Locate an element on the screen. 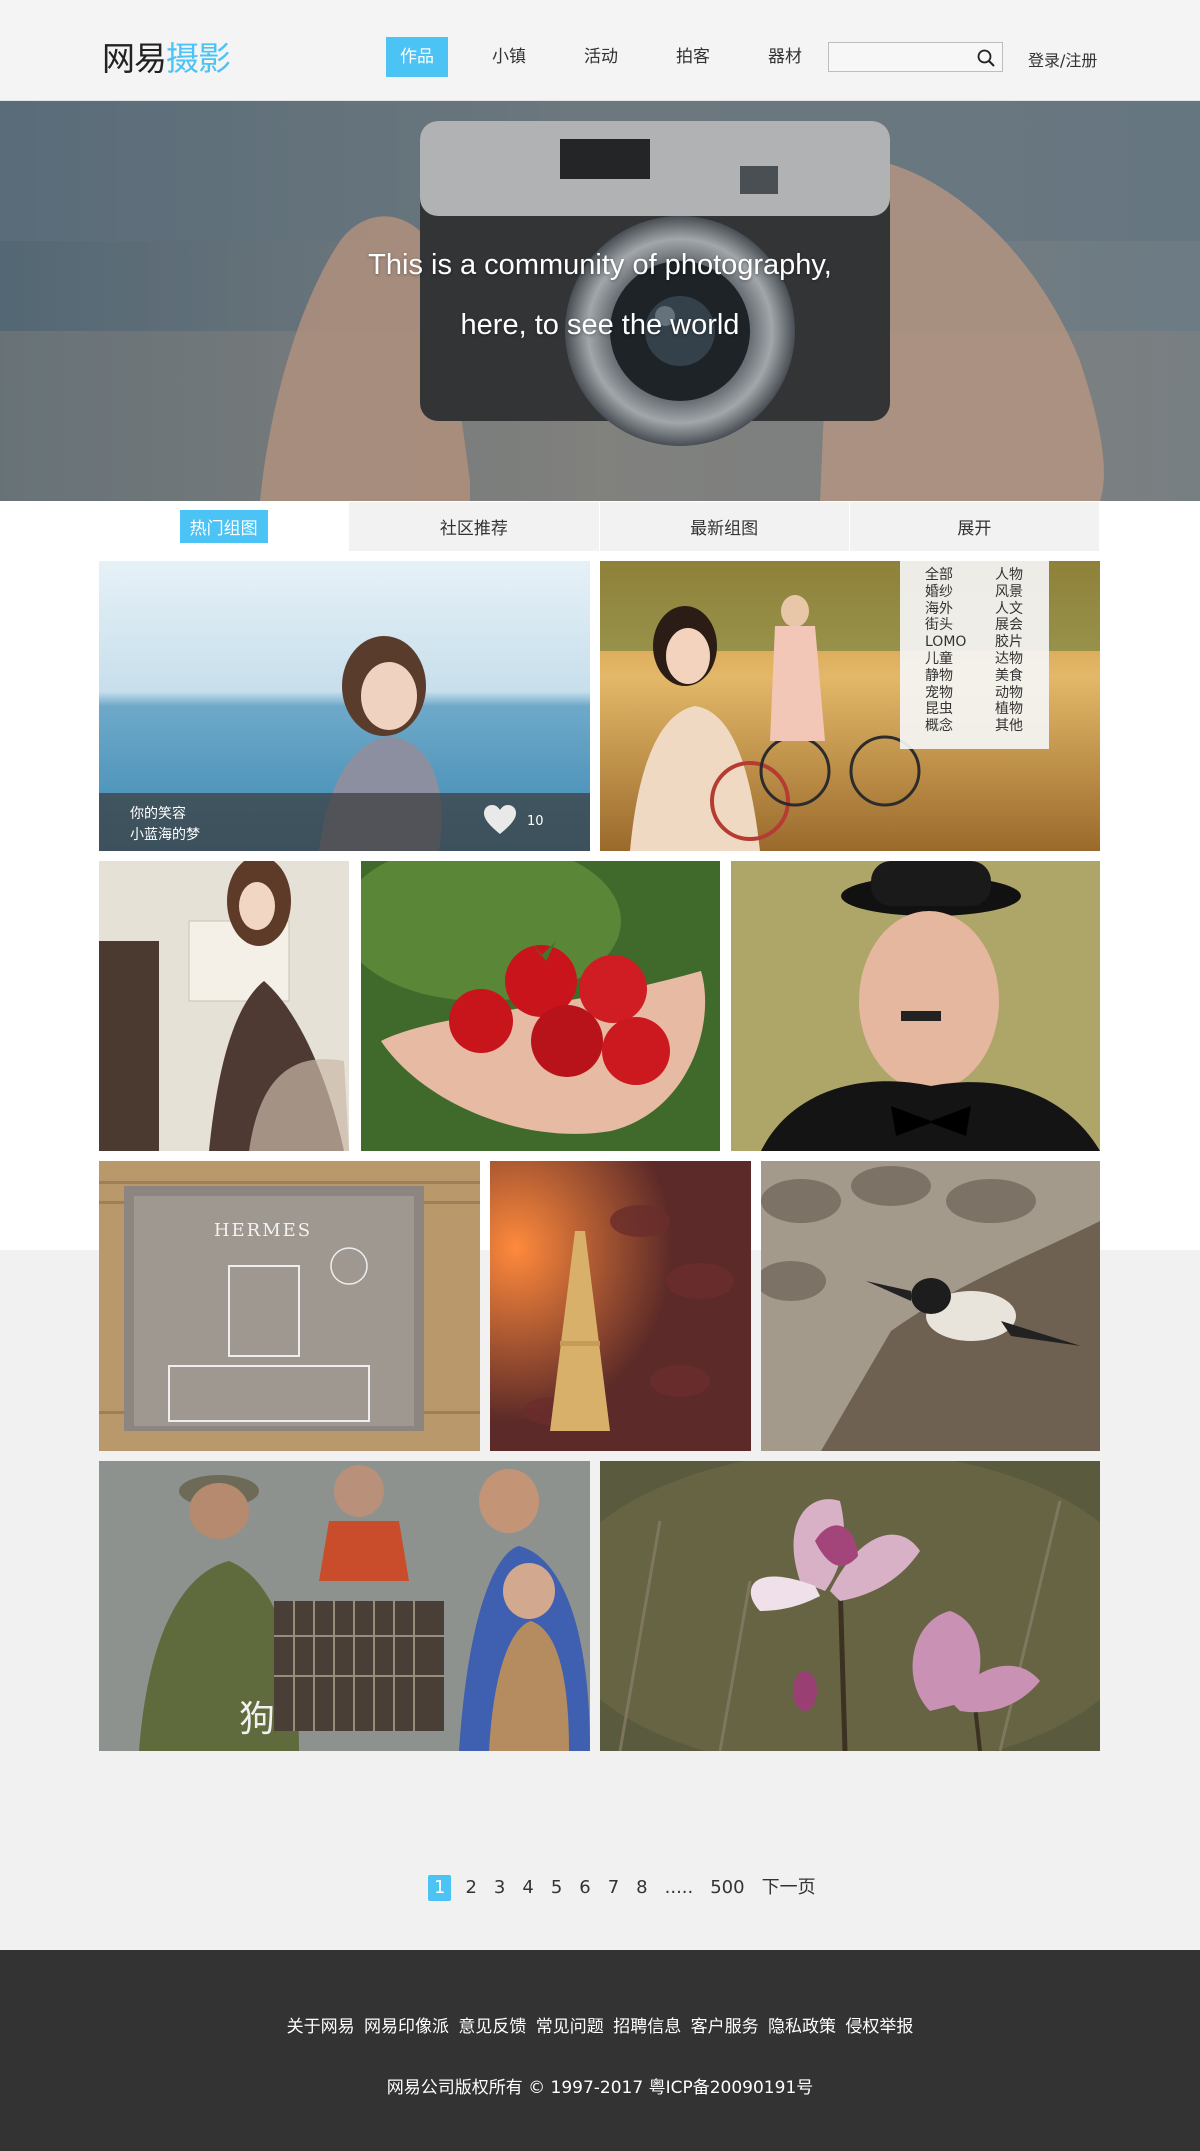 The height and width of the screenshot is (2151, 1200). footer-link-privacy: 隐私政策 is located at coordinates (802, 2027).